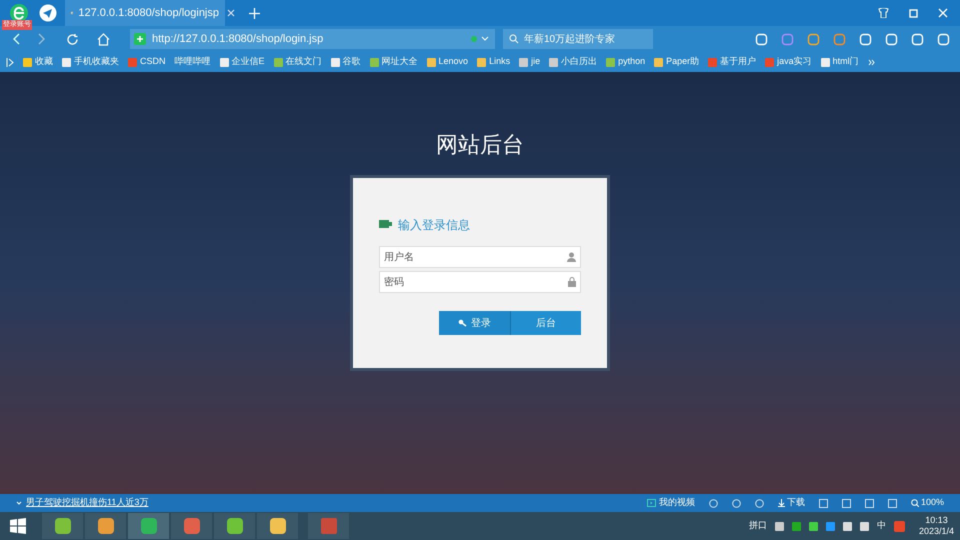 This screenshot has height=540, width=960. What do you see at coordinates (936, 526) in the screenshot?
I see `clock: 10:13 2023/1/4` at bounding box center [936, 526].